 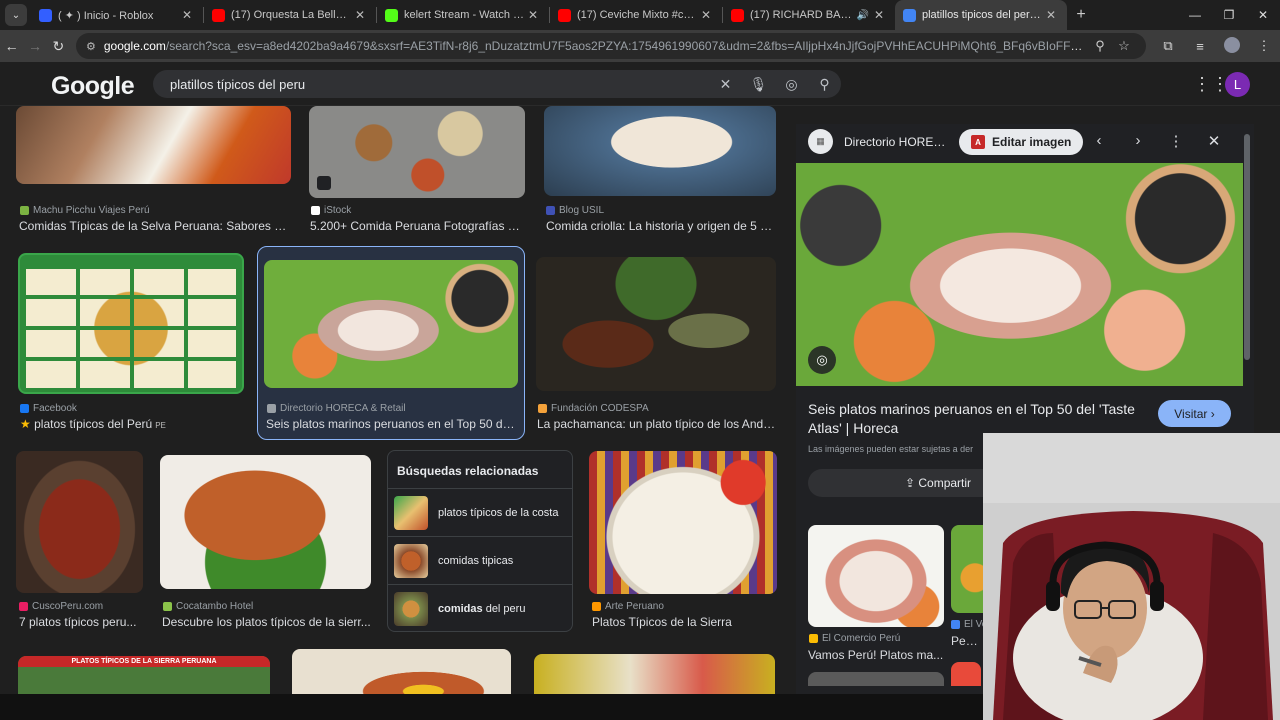 What do you see at coordinates (324, 183) in the screenshot?
I see `image-badge-icon` at bounding box center [324, 183].